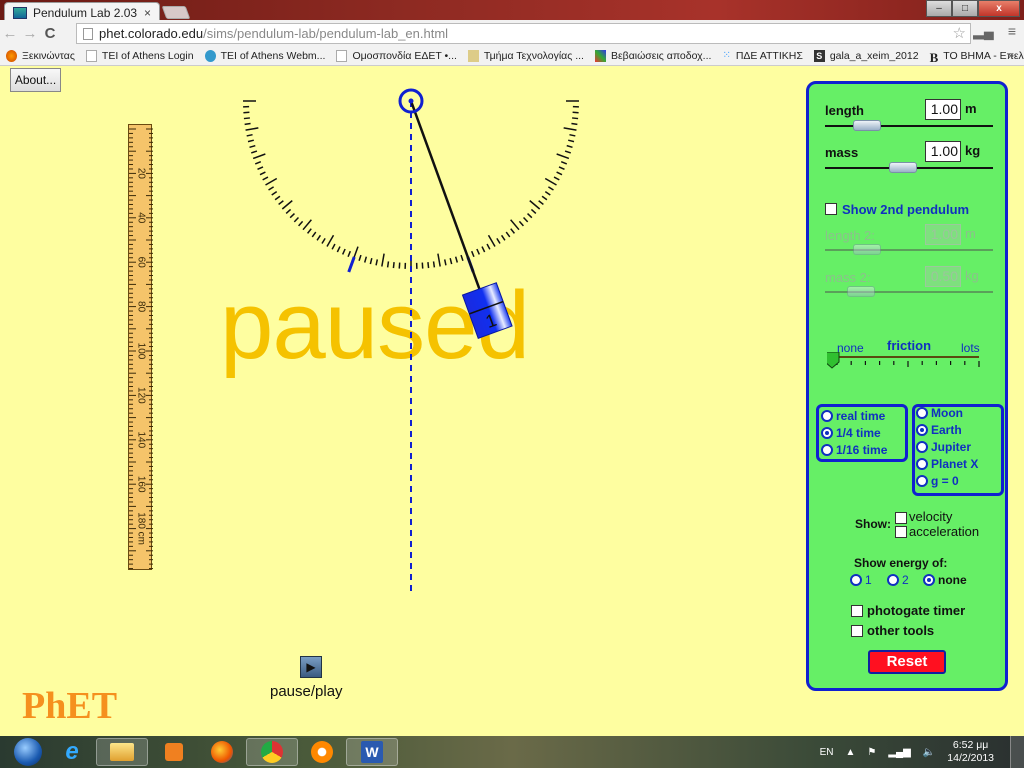 The width and height of the screenshot is (1024, 768). What do you see at coordinates (945, 481) in the screenshot?
I see `gravity-option-label: g = 0` at bounding box center [945, 481].